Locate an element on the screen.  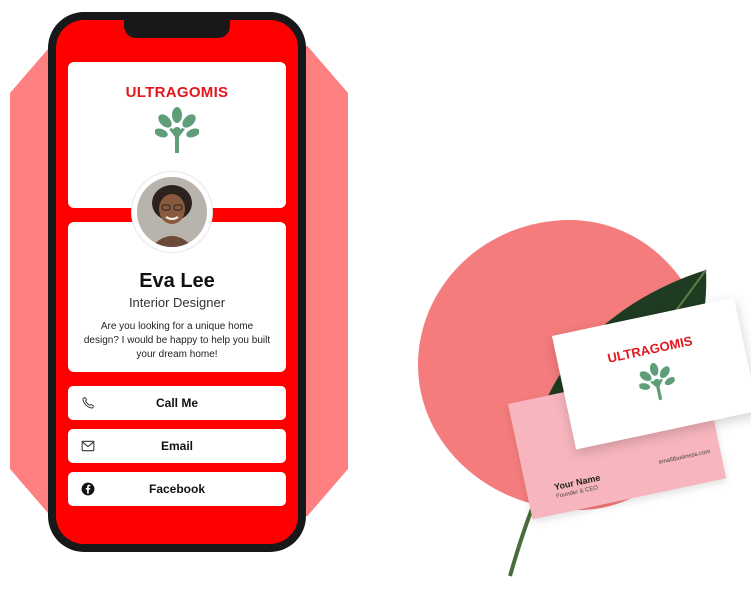
avatar-portrait-icon is located at coordinates (172, 212).